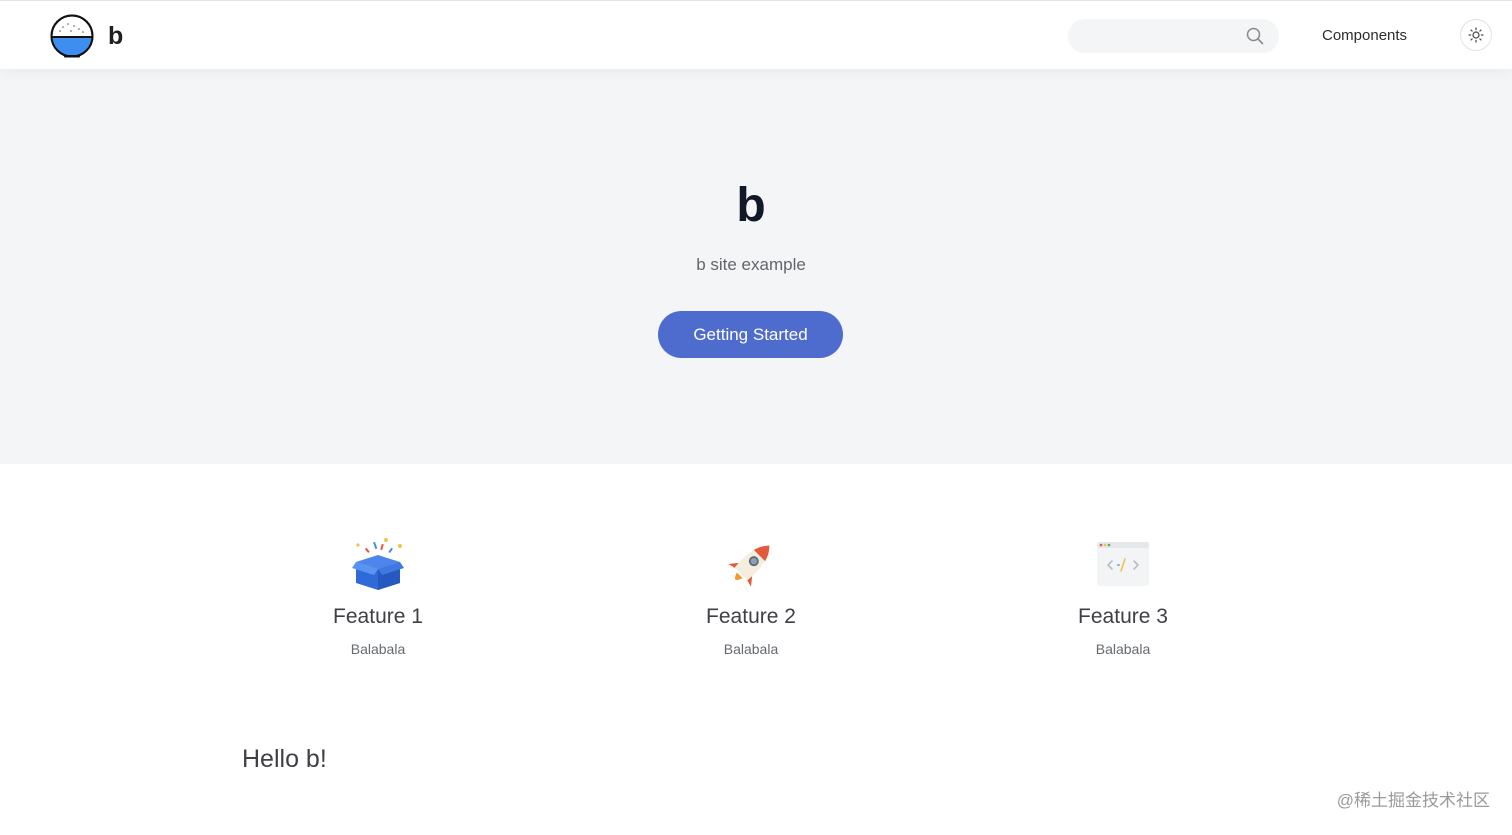 Image resolution: width=1512 pixels, height=835 pixels. I want to click on site-name: b, so click(115, 36).